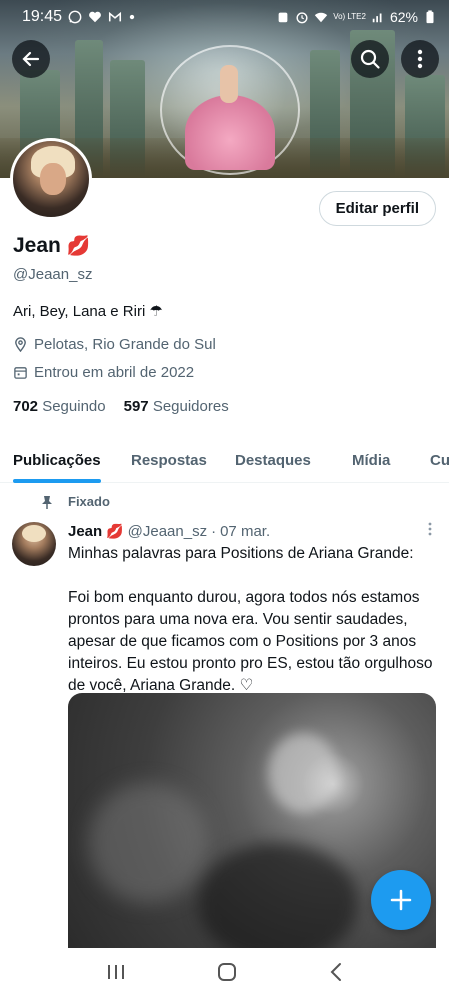  I want to click on profile-name-row: Jean 💋, so click(52, 246).